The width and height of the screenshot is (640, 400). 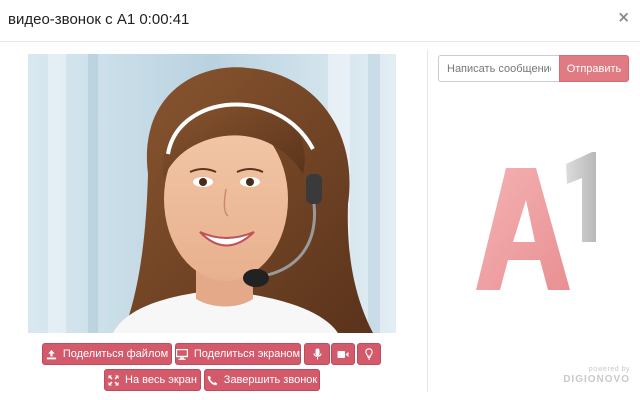 I want to click on camera-button, so click(x=343, y=354).